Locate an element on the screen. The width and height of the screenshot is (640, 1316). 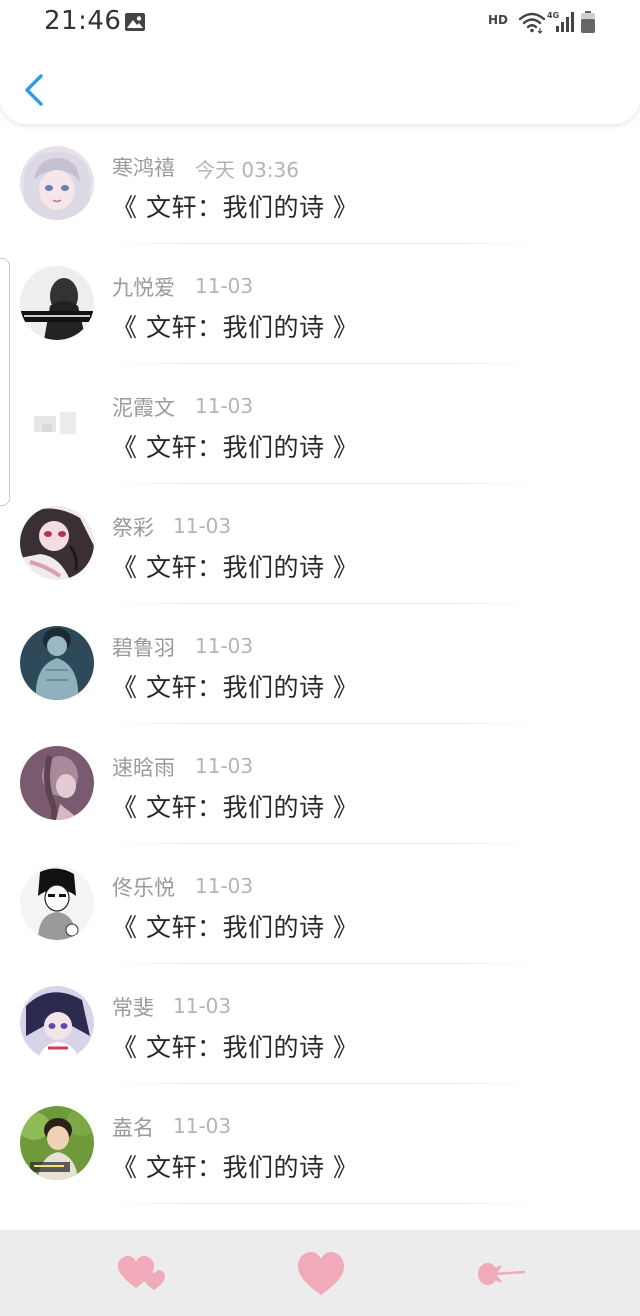
svg-text: 4G is located at coordinates (553, 15).